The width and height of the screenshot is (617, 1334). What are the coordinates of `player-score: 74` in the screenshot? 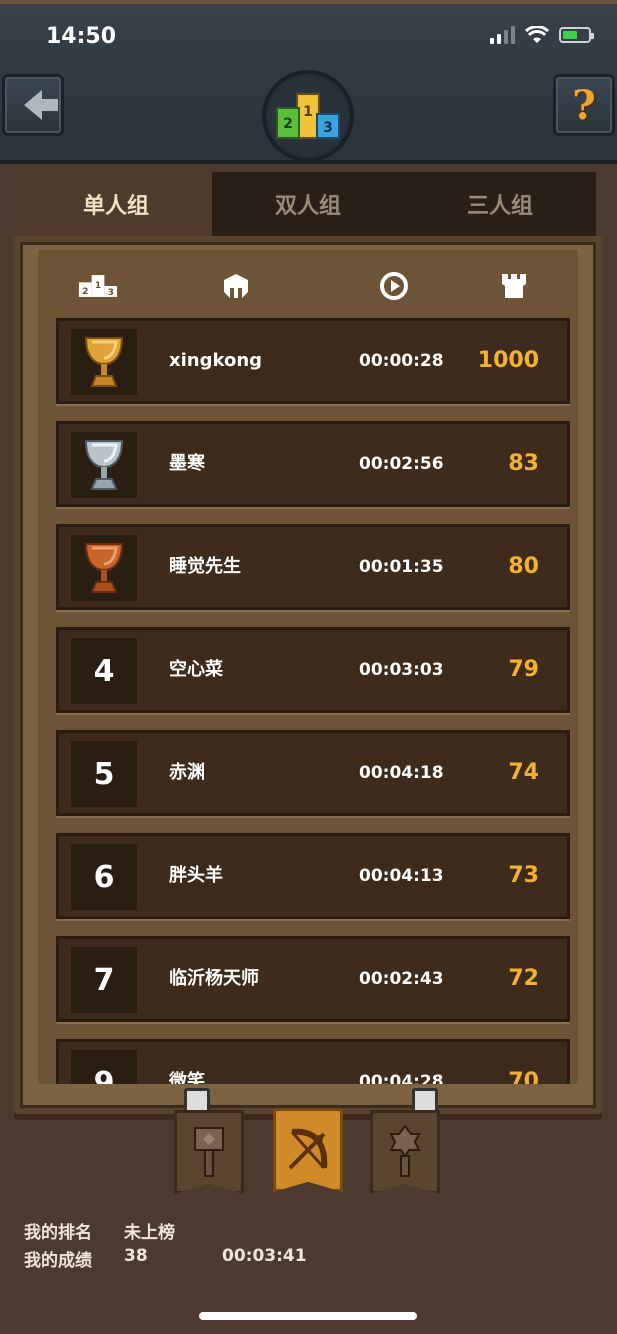 It's located at (523, 772).